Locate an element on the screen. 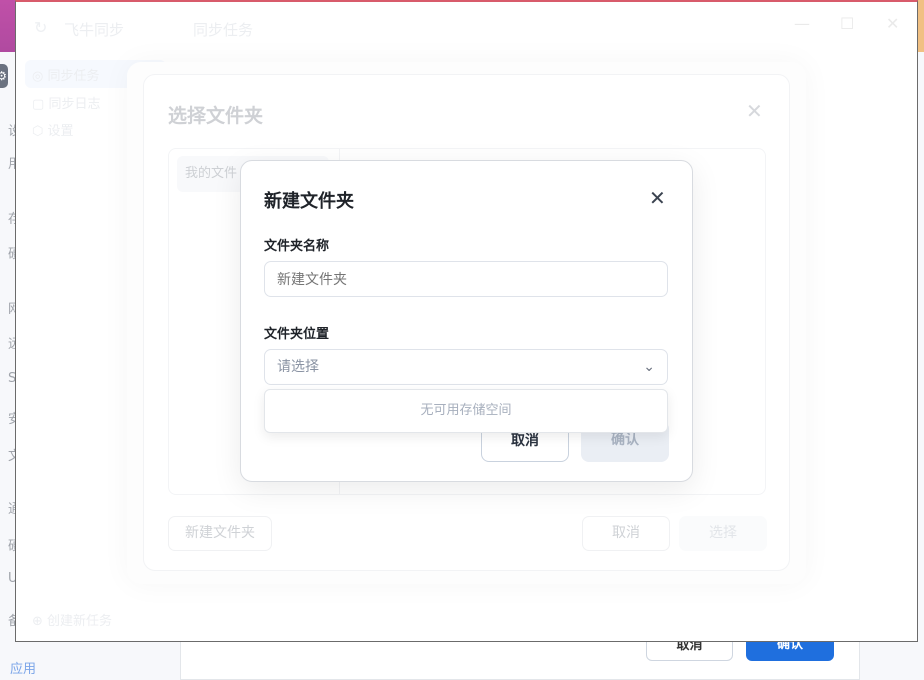 The image size is (924, 680). sync-icon: ◎ is located at coordinates (38, 76).